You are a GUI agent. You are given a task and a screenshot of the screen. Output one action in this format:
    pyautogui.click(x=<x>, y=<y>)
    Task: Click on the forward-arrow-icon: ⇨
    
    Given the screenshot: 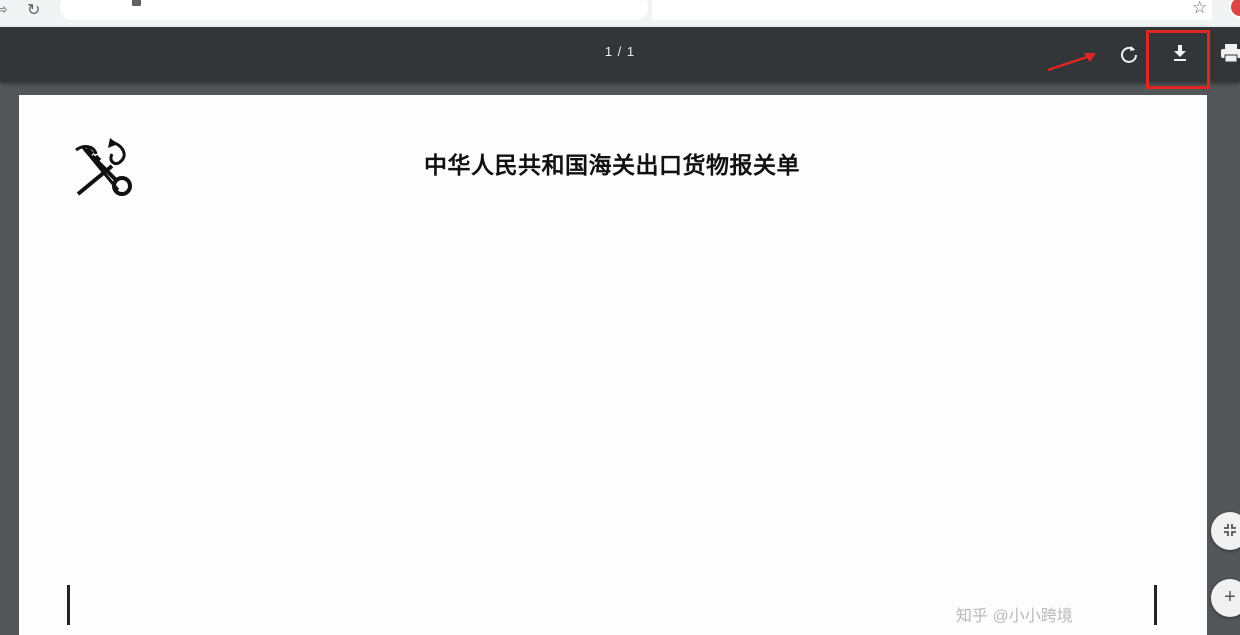 What is the action you would take?
    pyautogui.click(x=4, y=9)
    